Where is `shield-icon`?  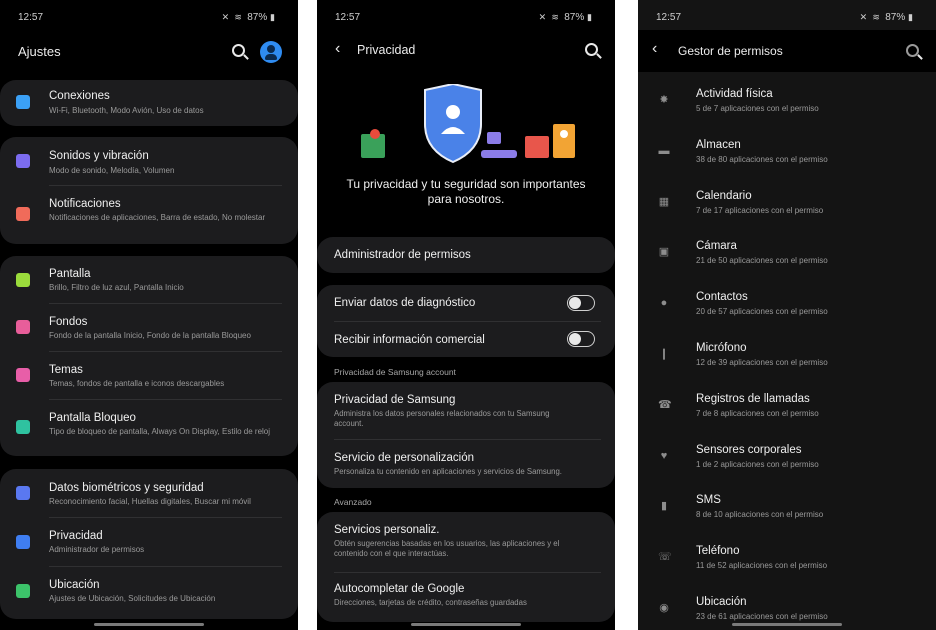 shield-icon is located at coordinates (23, 493).